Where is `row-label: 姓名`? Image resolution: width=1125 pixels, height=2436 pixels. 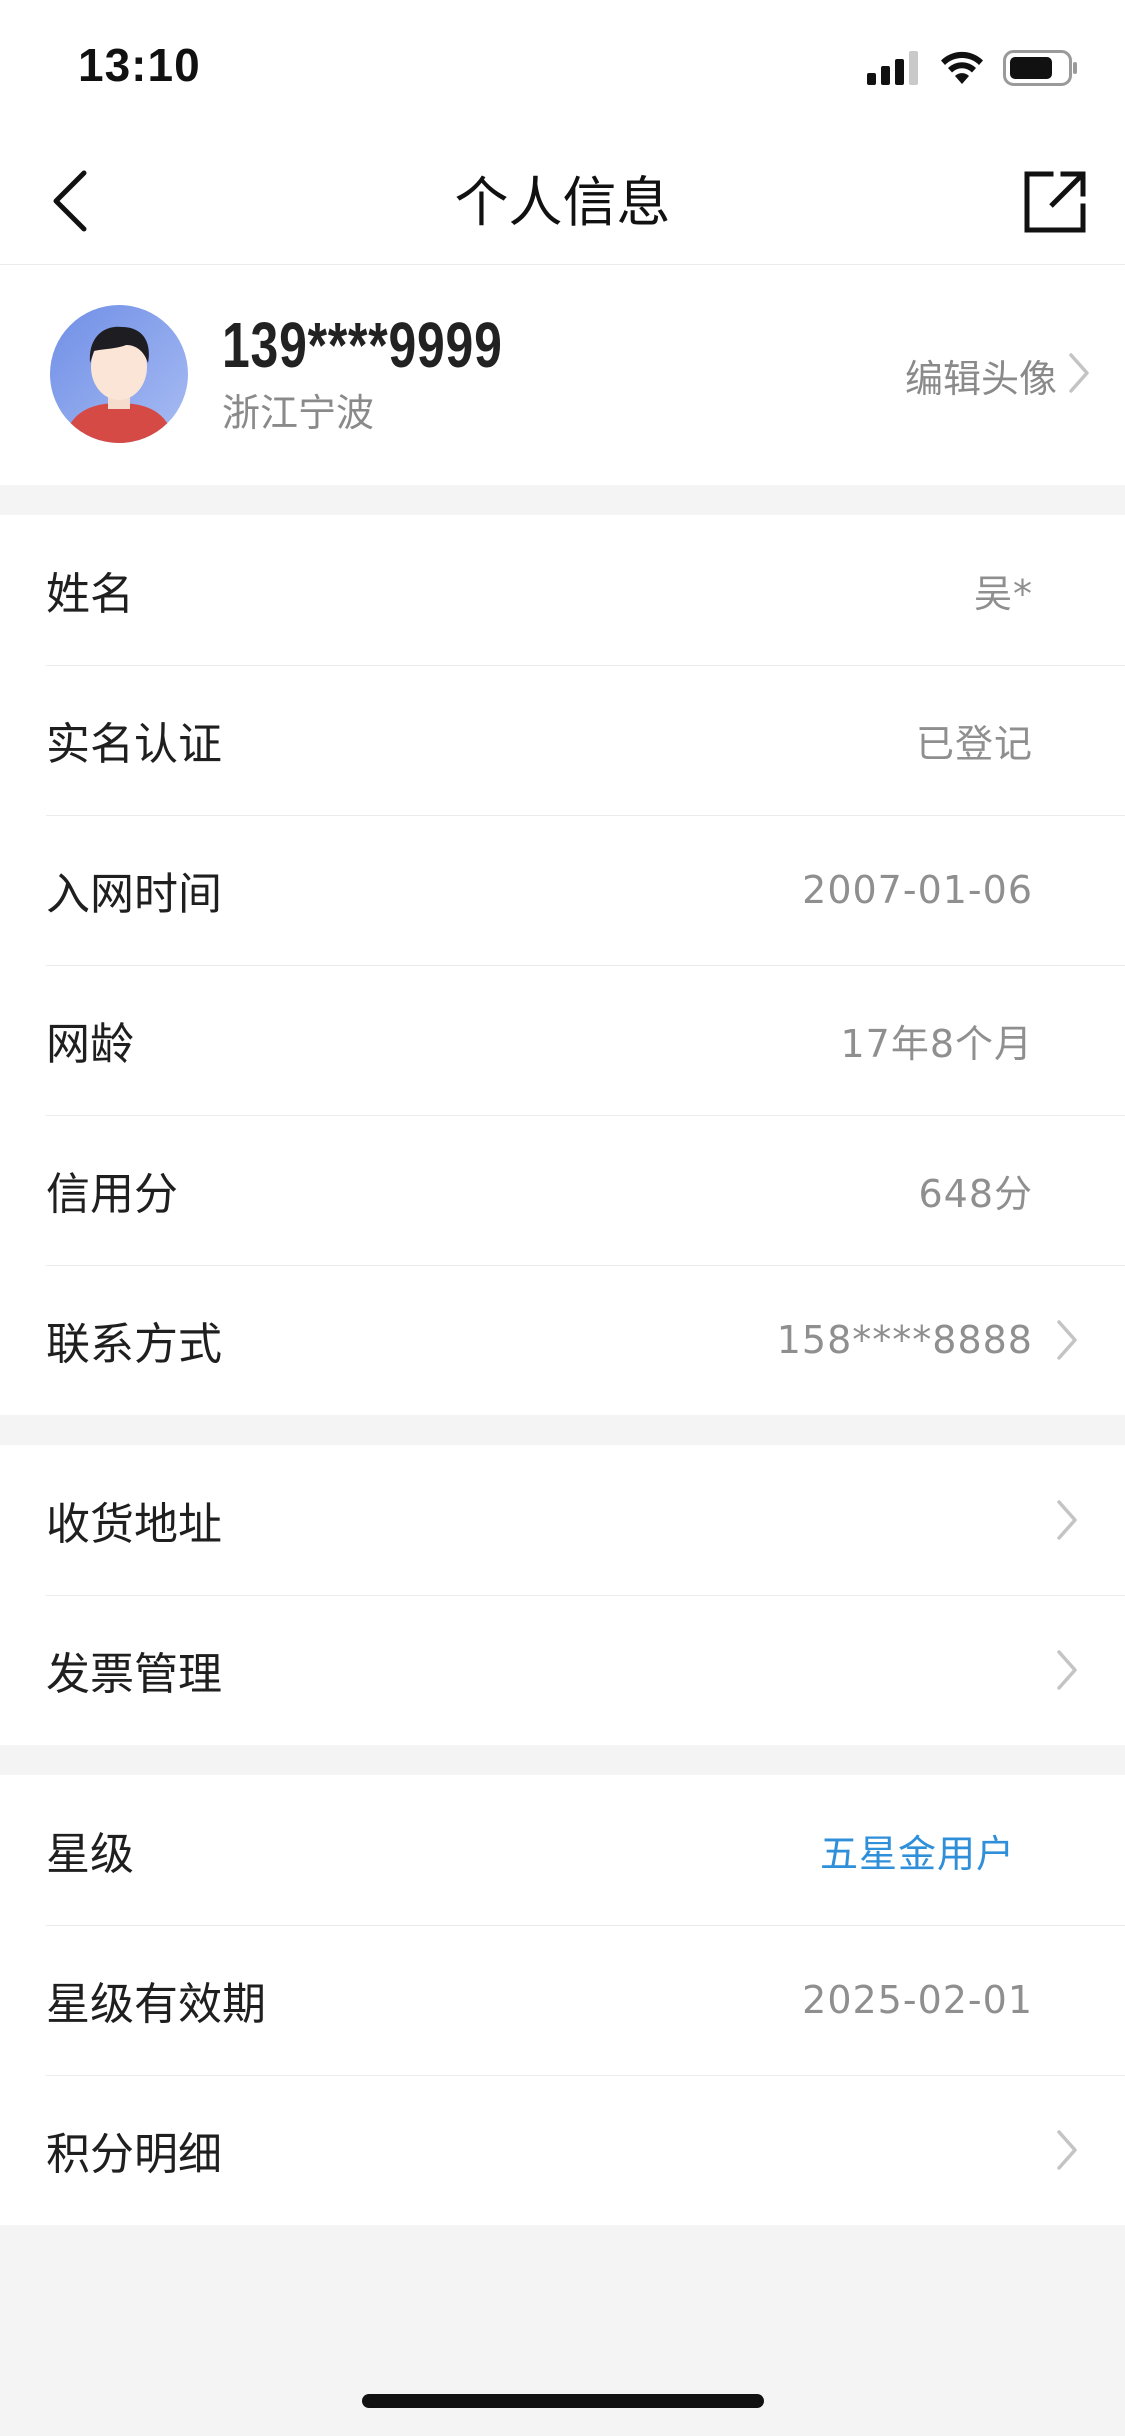
row-label: 姓名 is located at coordinates (90, 594).